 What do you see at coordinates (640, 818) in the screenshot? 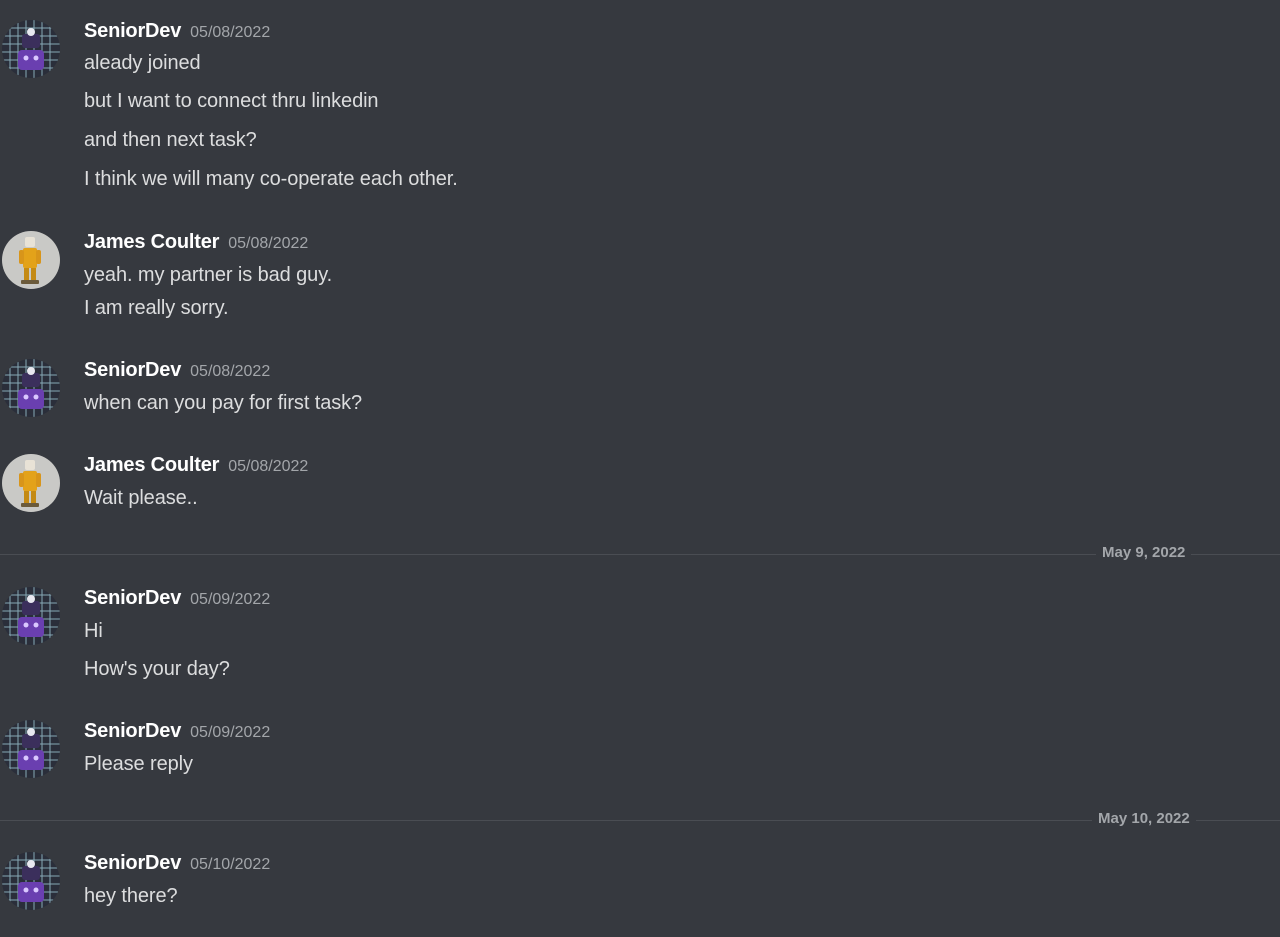
I see `date-divider: May 10, 2022` at bounding box center [640, 818].